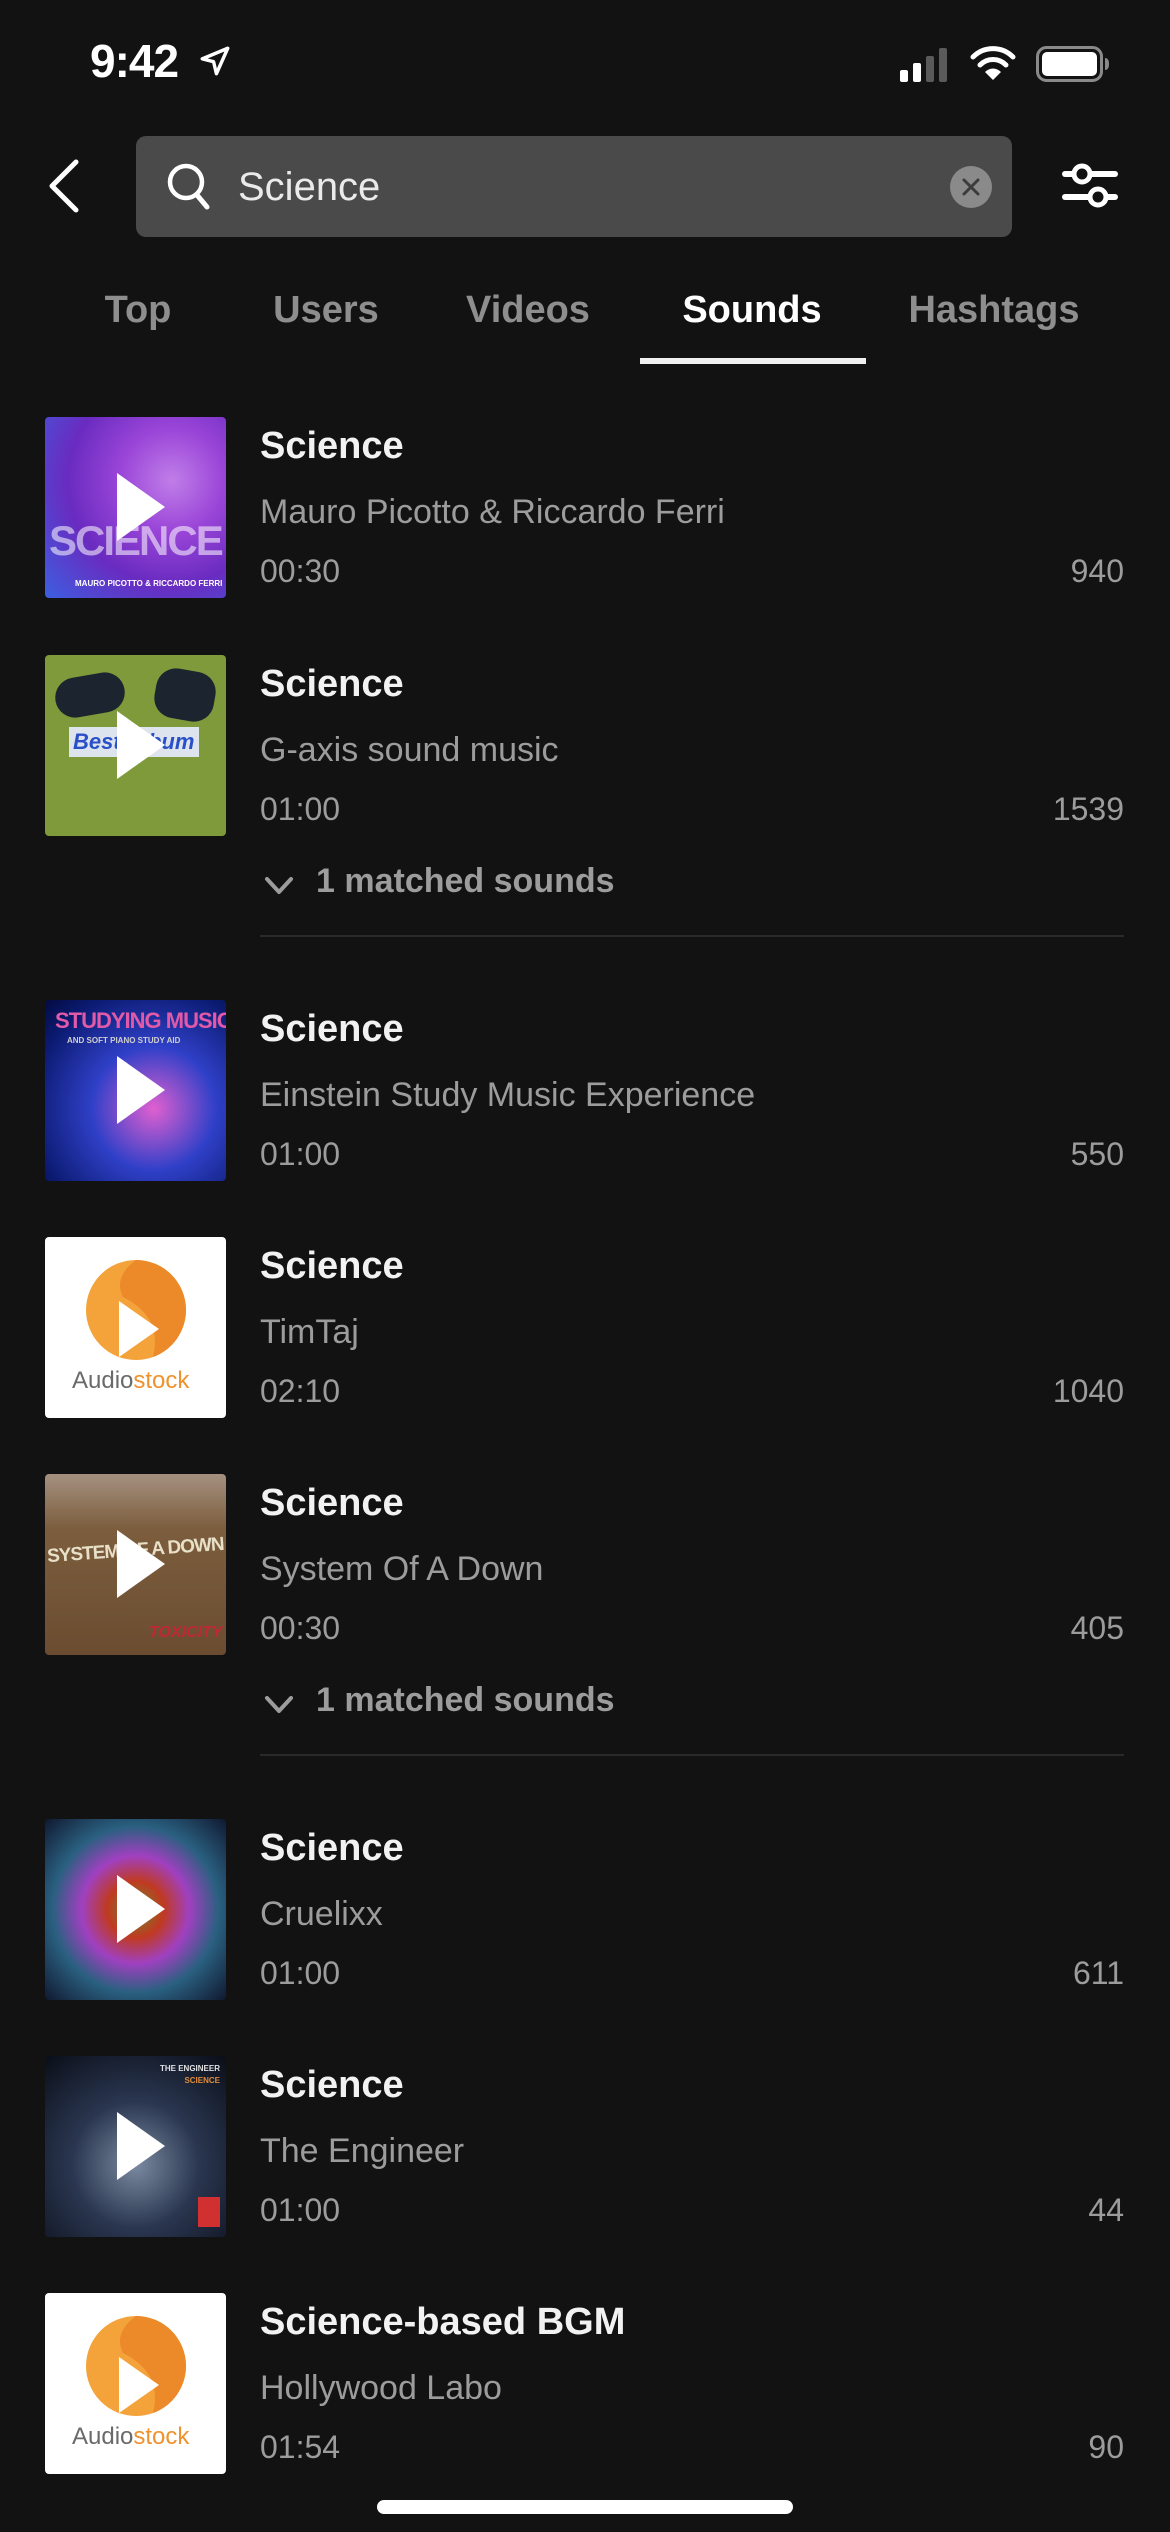  Describe the element at coordinates (202, 2080) in the screenshot. I see `cover-subtext: SCIENCE` at that location.